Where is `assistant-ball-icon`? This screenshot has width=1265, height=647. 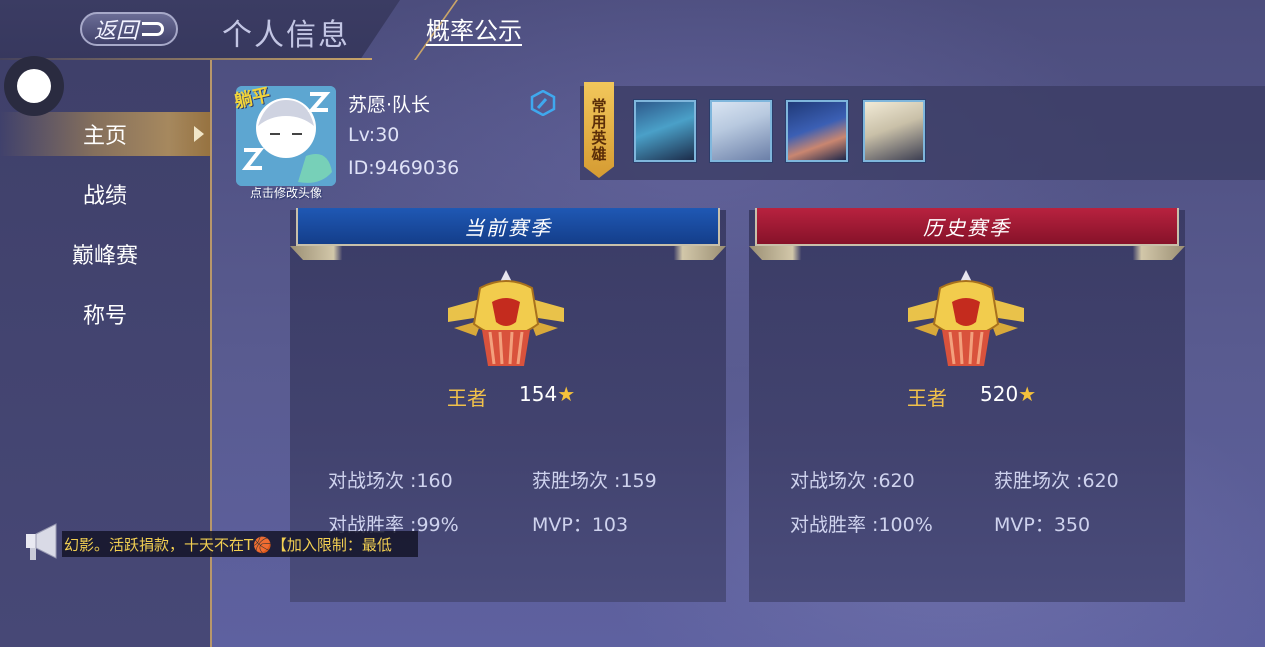
assistant-ball-icon is located at coordinates (34, 86).